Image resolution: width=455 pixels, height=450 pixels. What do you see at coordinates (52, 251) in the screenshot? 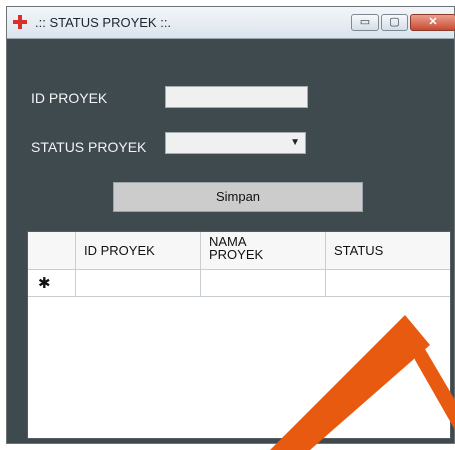
I see `row-header-corner` at bounding box center [52, 251].